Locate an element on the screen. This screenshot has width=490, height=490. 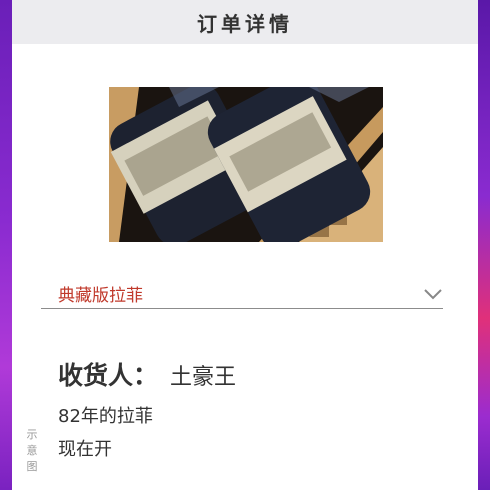
background-left is located at coordinates (6, 245).